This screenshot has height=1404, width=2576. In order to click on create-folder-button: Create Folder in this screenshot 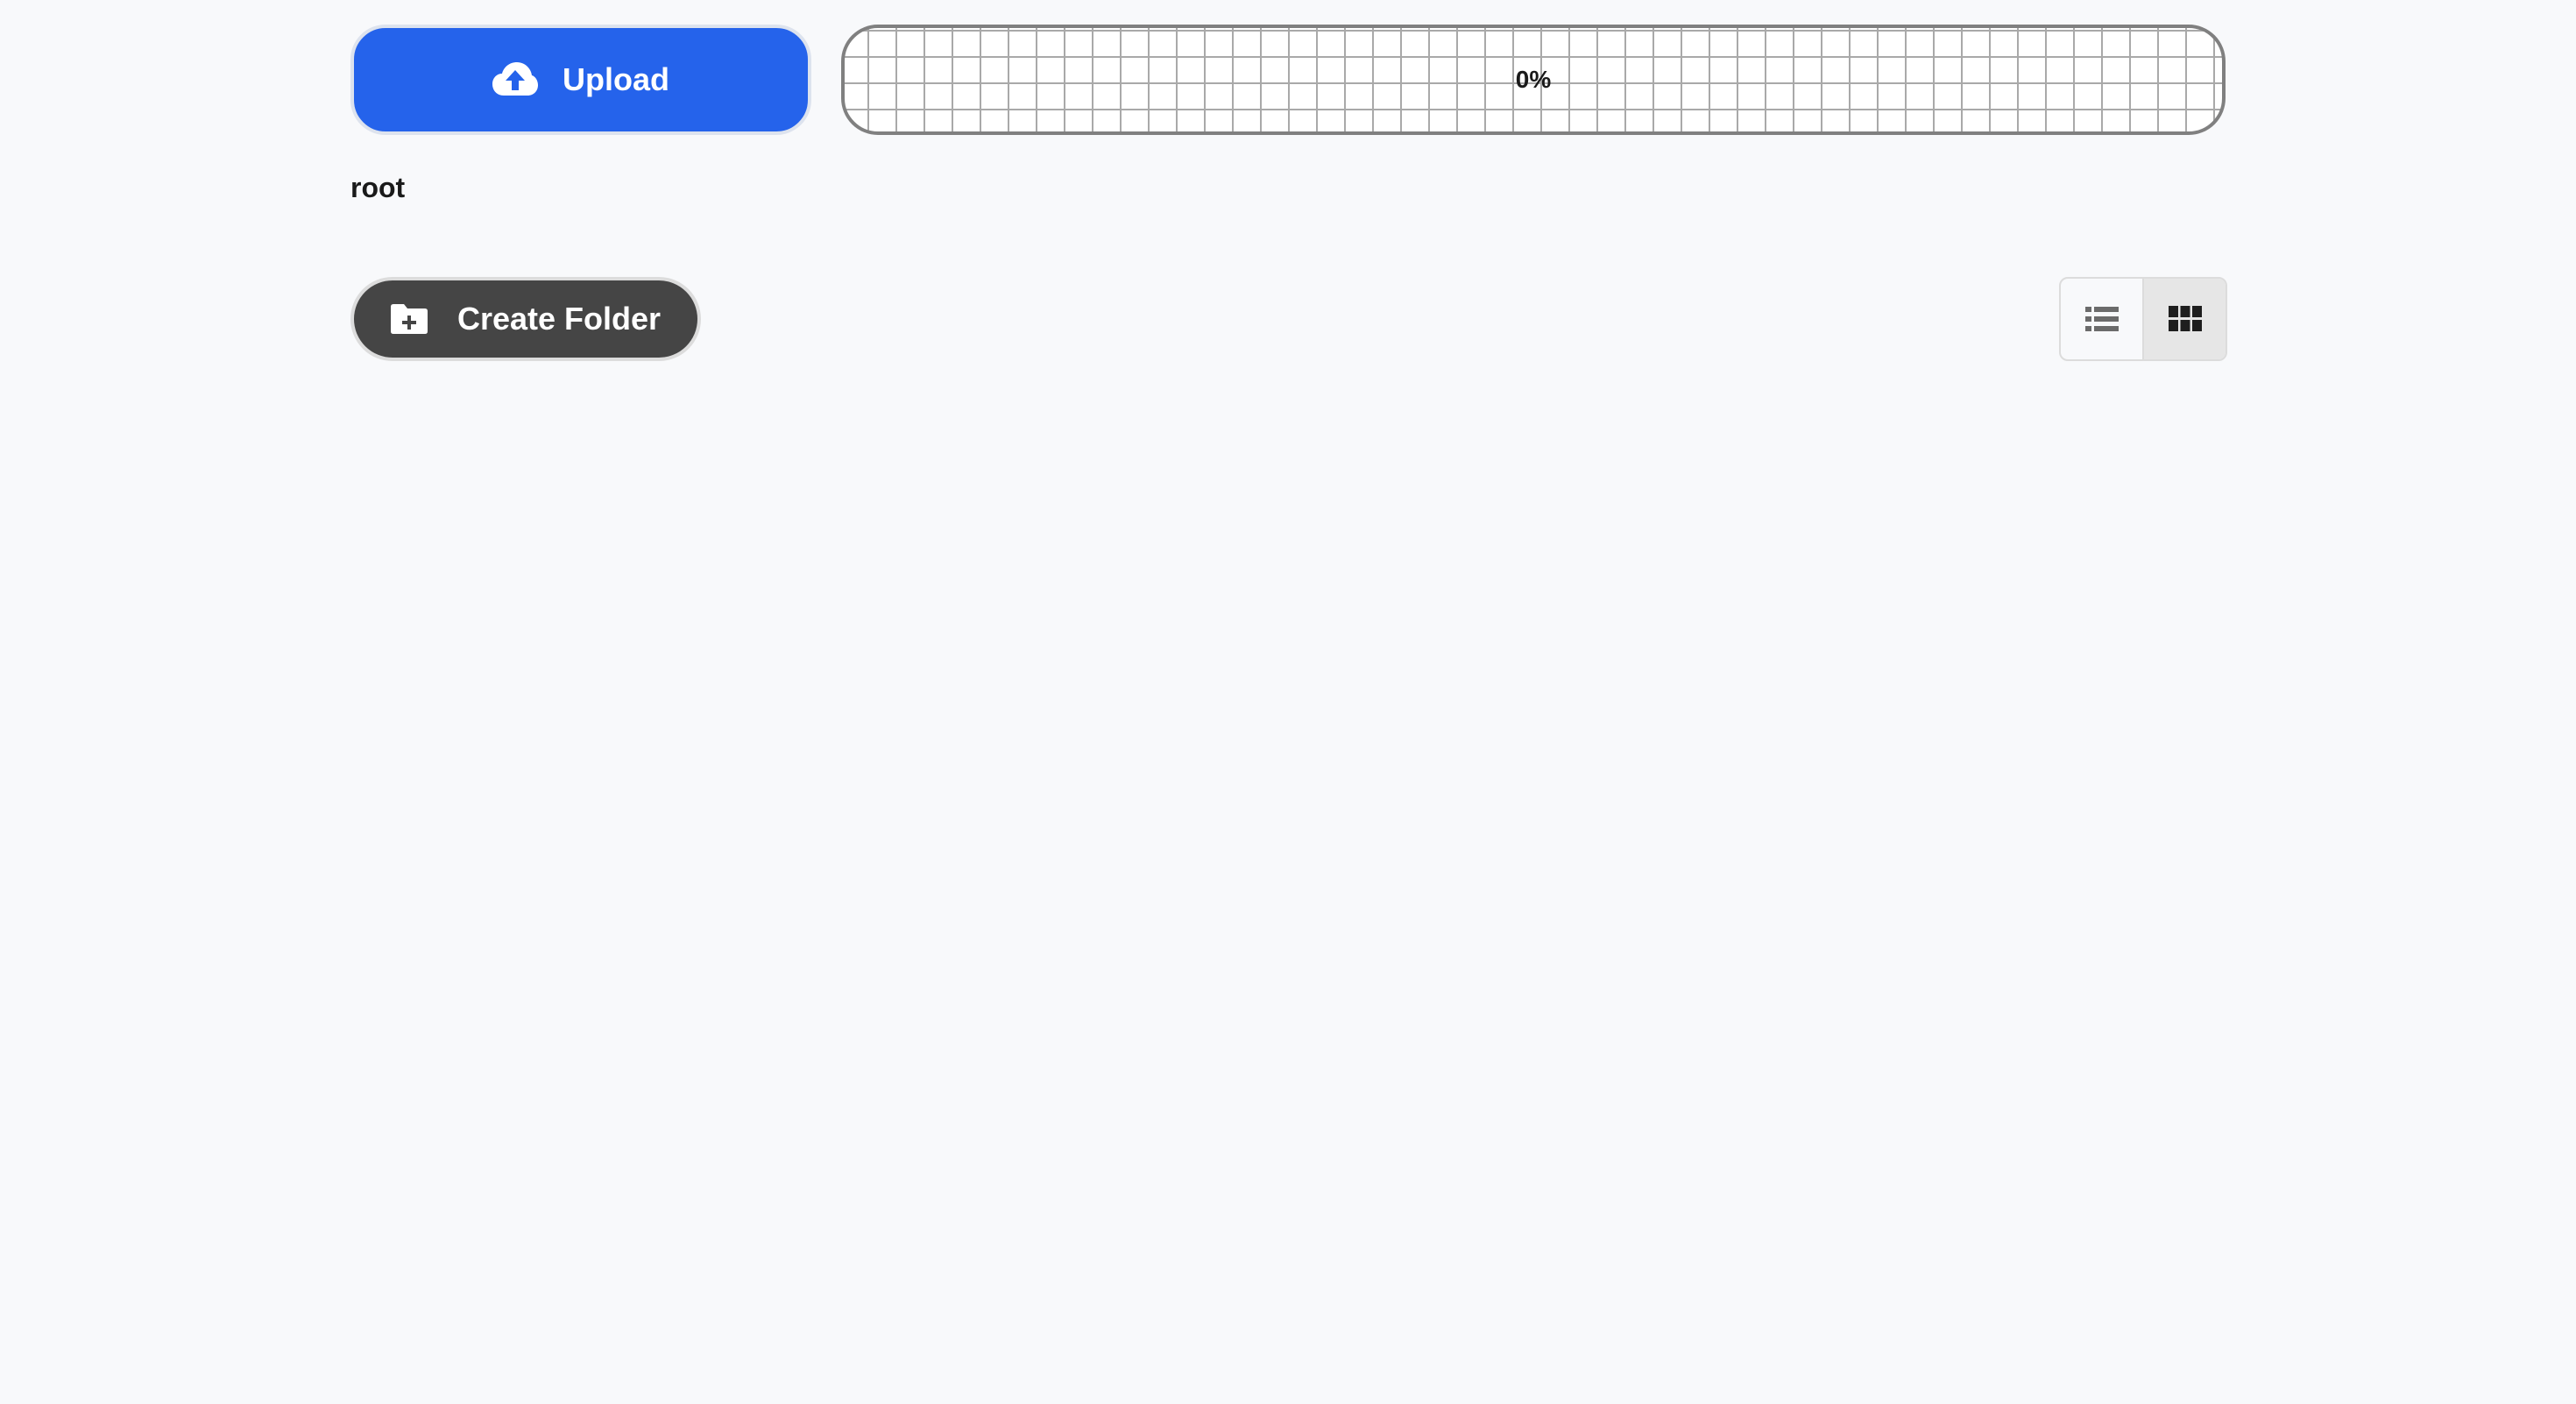, I will do `click(525, 319)`.